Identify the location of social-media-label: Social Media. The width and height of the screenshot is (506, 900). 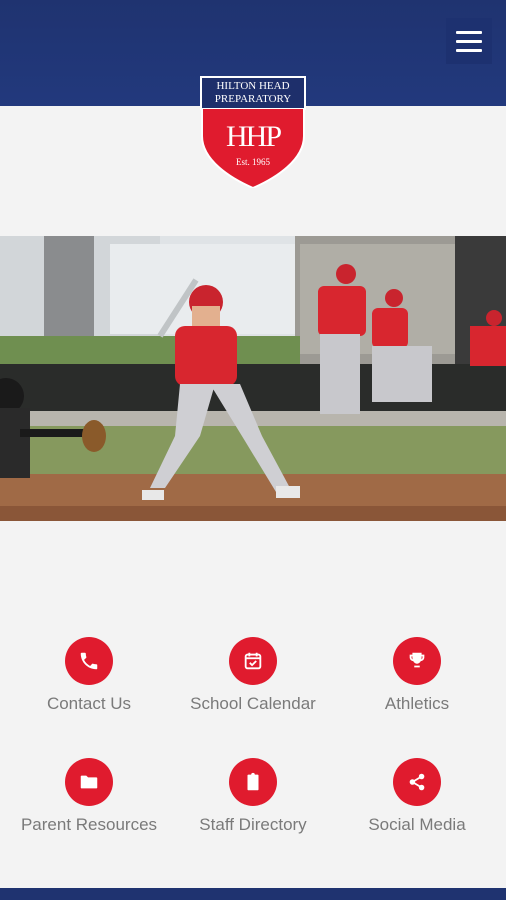
(417, 824).